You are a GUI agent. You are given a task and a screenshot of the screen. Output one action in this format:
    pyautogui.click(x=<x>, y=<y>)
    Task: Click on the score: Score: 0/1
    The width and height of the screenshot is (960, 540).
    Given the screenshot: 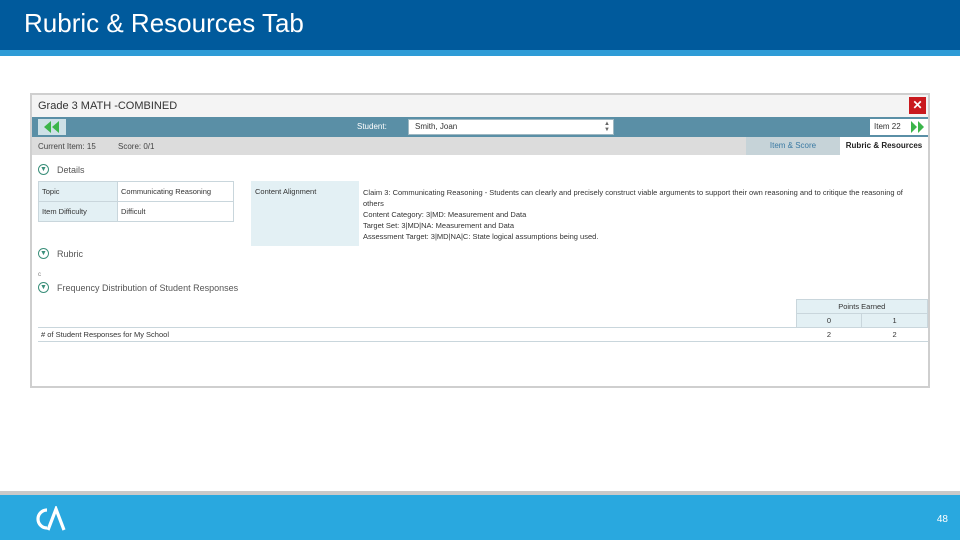 What is the action you would take?
    pyautogui.click(x=136, y=146)
    